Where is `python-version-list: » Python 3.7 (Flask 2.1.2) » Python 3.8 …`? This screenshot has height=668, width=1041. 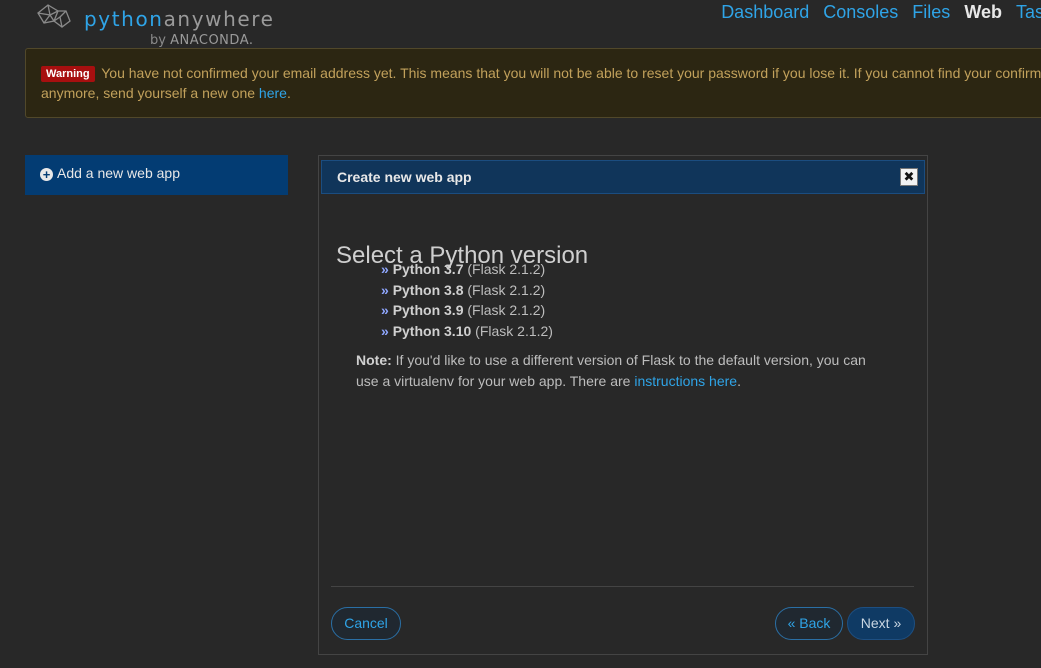
python-version-list: » Python 3.7 (Flask 2.1.2) » Python 3.8 … is located at coordinates (467, 300).